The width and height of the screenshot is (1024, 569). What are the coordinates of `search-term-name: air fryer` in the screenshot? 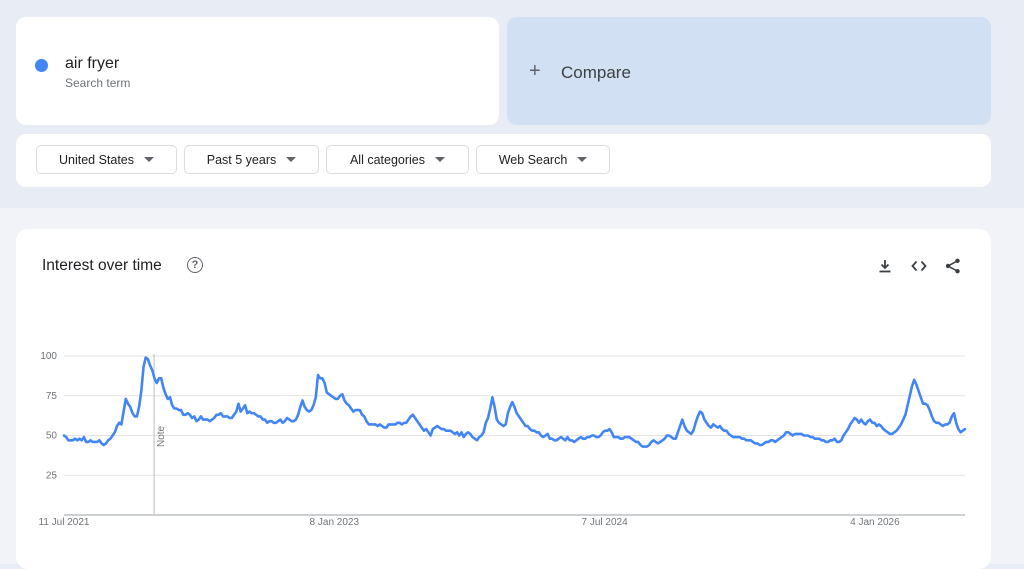 It's located at (92, 64).